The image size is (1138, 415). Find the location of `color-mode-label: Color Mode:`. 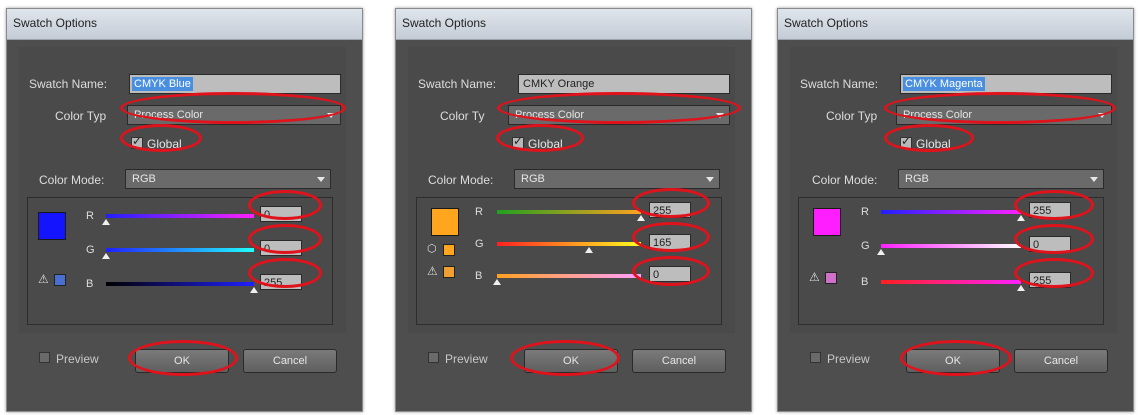

color-mode-label: Color Mode: is located at coordinates (72, 180).